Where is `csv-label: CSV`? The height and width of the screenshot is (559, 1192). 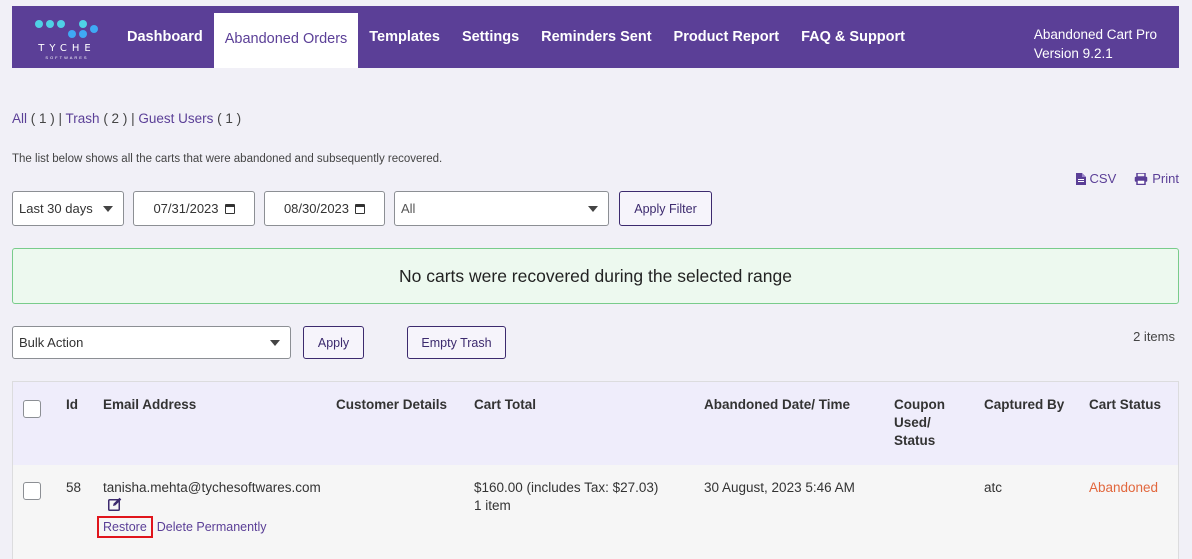 csv-label: CSV is located at coordinates (1103, 178).